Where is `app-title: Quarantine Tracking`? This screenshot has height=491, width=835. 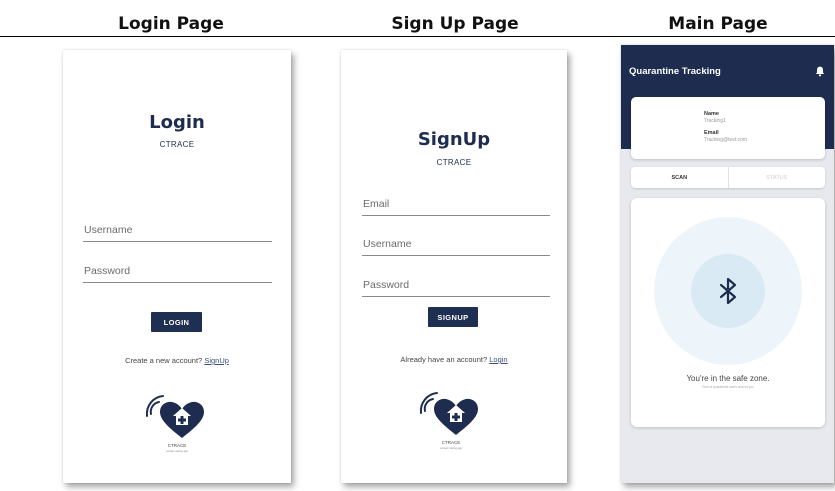 app-title: Quarantine Tracking is located at coordinates (675, 71).